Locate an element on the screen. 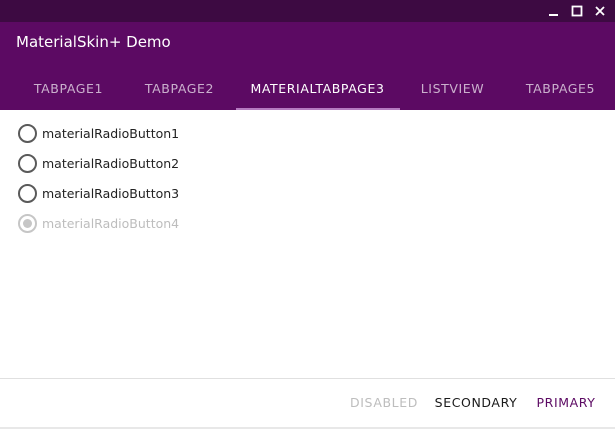 This screenshot has height=429, width=615. radio-button-4: materialRadioButton4 is located at coordinates (98, 223).